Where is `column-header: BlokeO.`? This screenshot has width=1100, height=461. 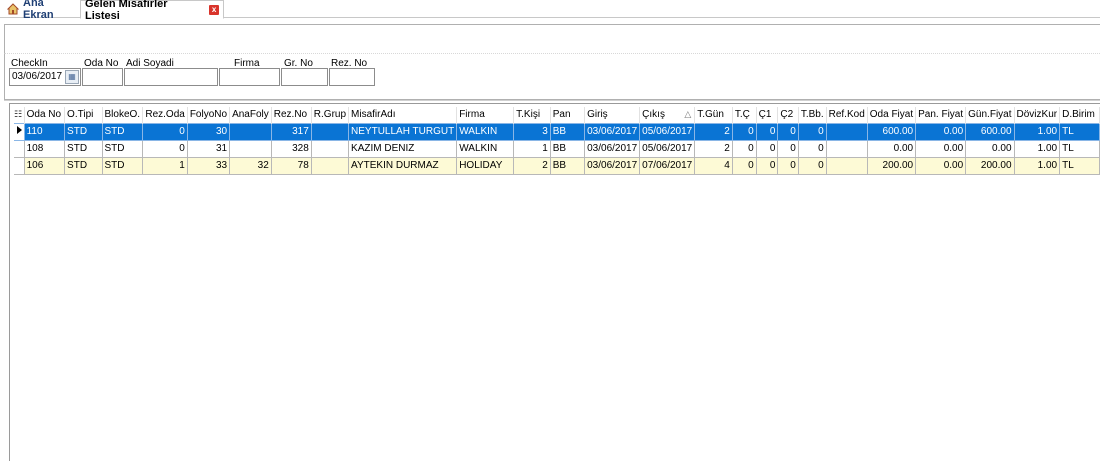
column-header: BlokeO. is located at coordinates (123, 115).